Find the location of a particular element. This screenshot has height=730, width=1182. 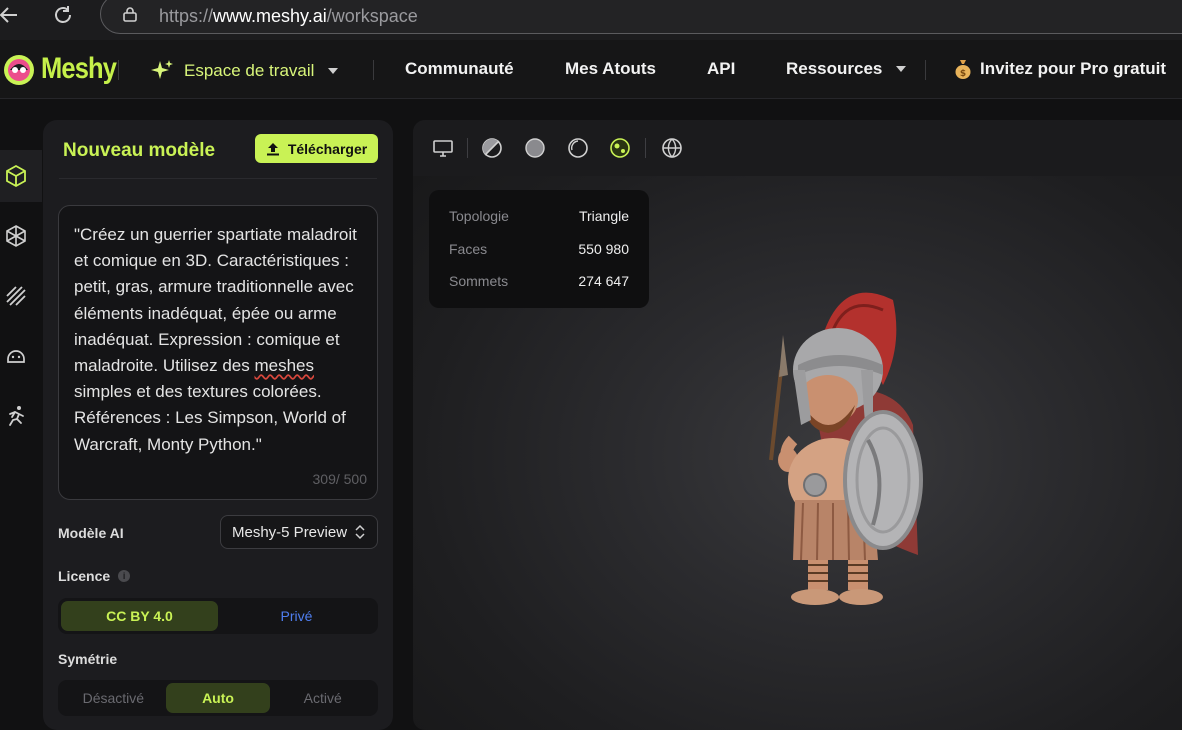

rail-animate is located at coordinates (21, 416).